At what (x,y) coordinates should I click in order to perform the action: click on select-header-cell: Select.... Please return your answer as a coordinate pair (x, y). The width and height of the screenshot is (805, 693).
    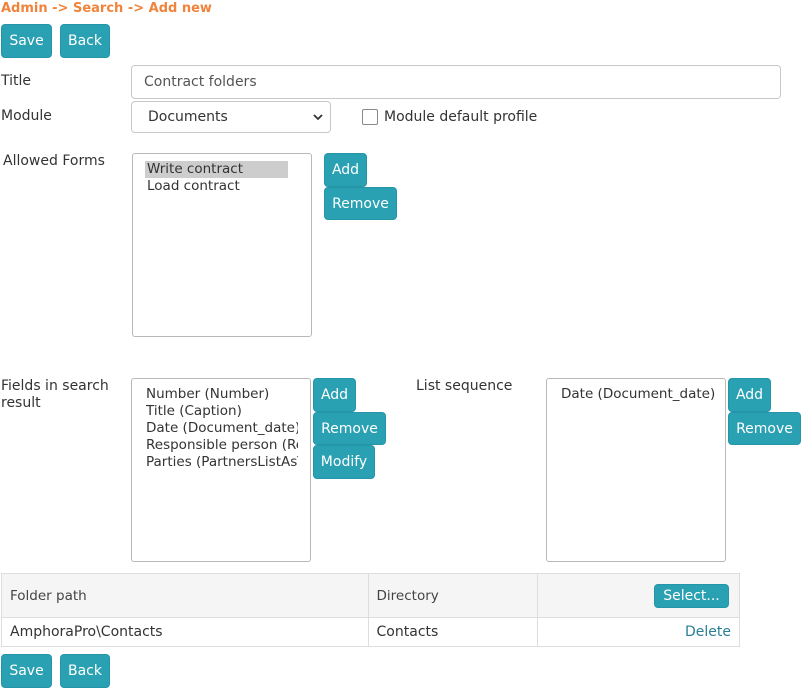
    Looking at the image, I should click on (638, 595).